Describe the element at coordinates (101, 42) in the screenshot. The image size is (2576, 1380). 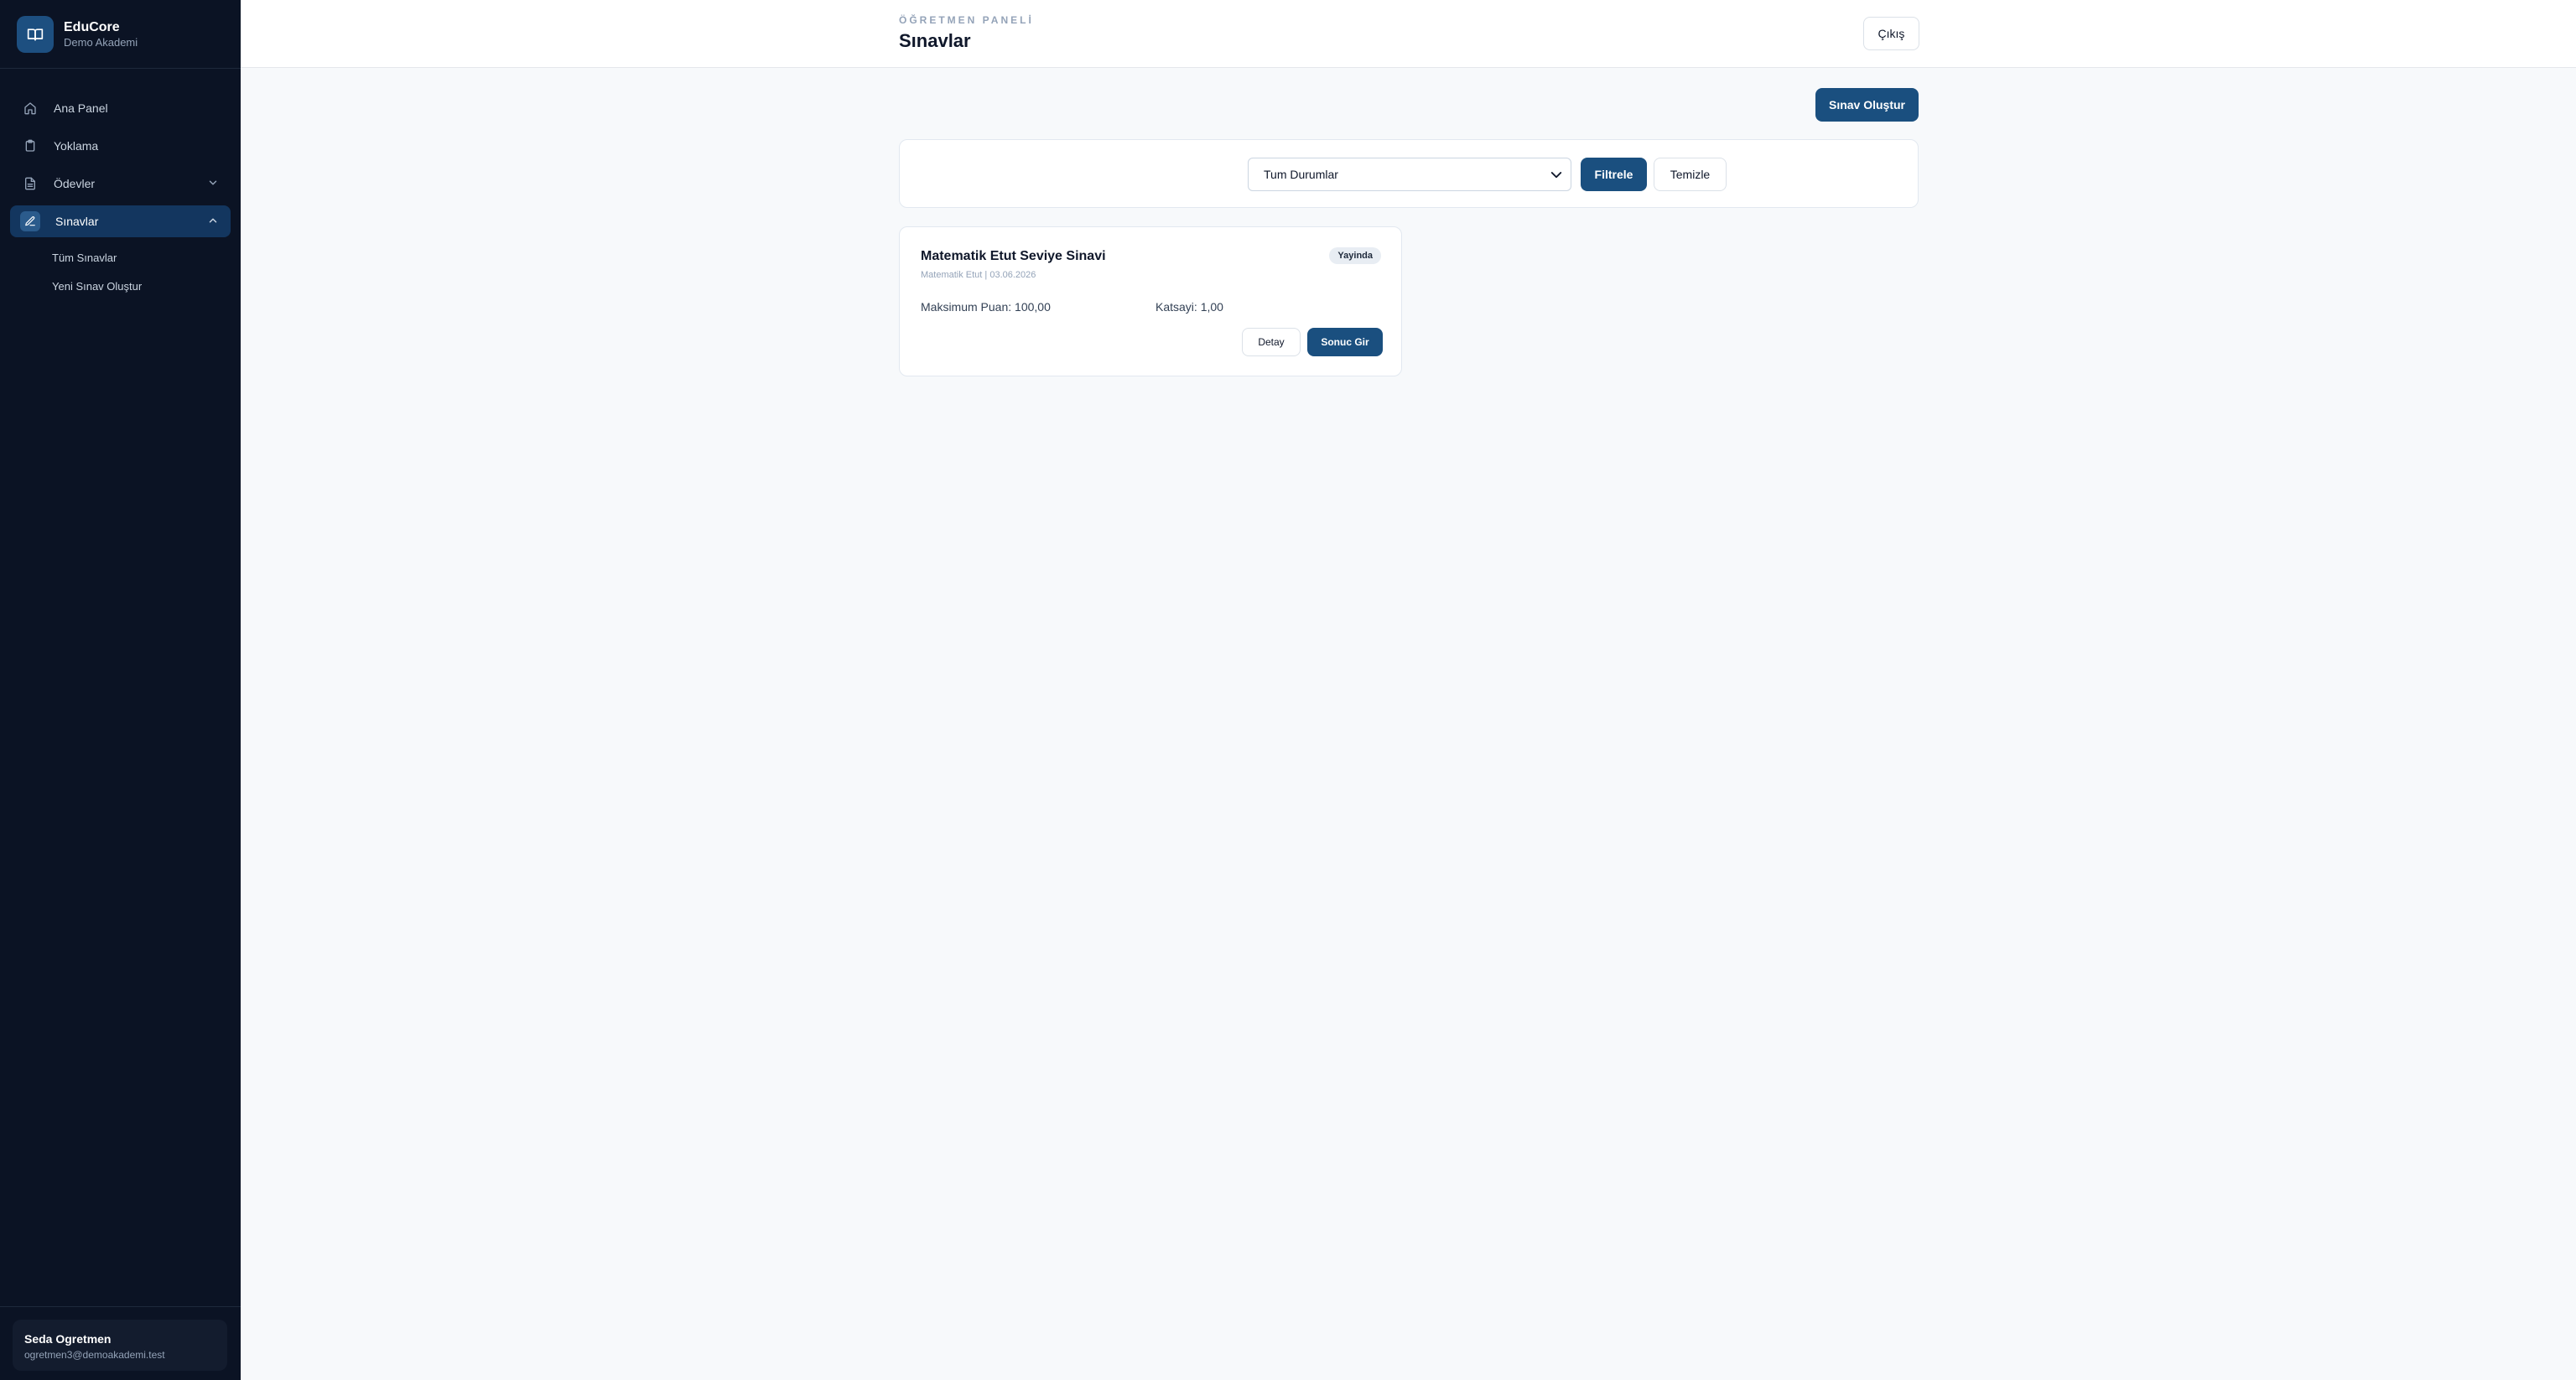
I see `brand-subtitle: Demo Akademi` at that location.